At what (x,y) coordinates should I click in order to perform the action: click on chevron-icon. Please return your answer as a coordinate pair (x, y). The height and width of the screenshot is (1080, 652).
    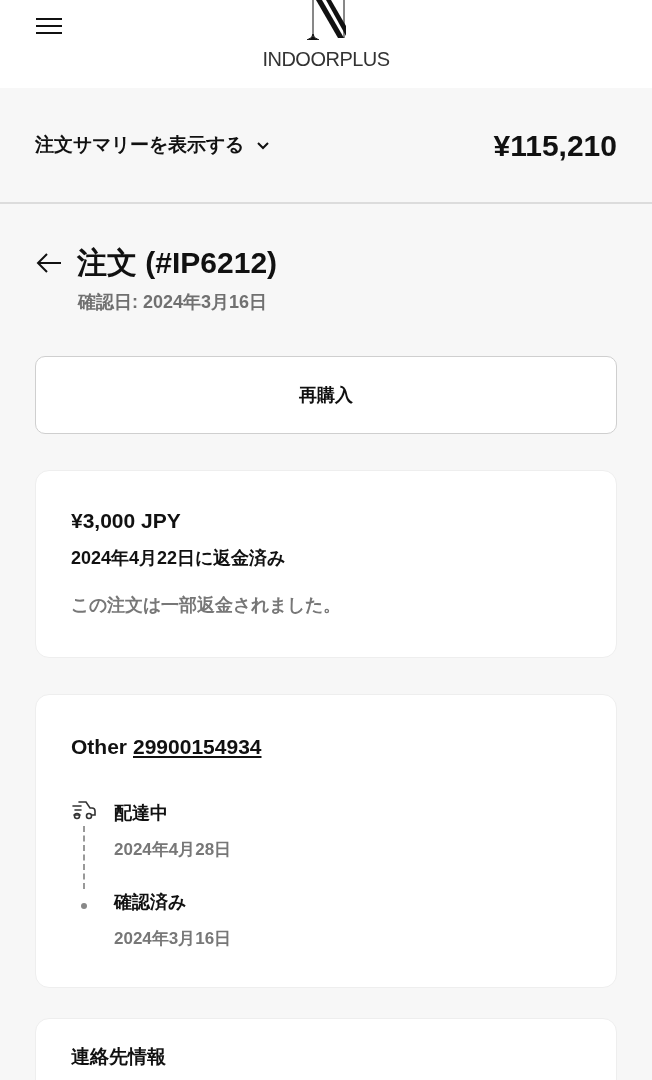
    Looking at the image, I should click on (263, 145).